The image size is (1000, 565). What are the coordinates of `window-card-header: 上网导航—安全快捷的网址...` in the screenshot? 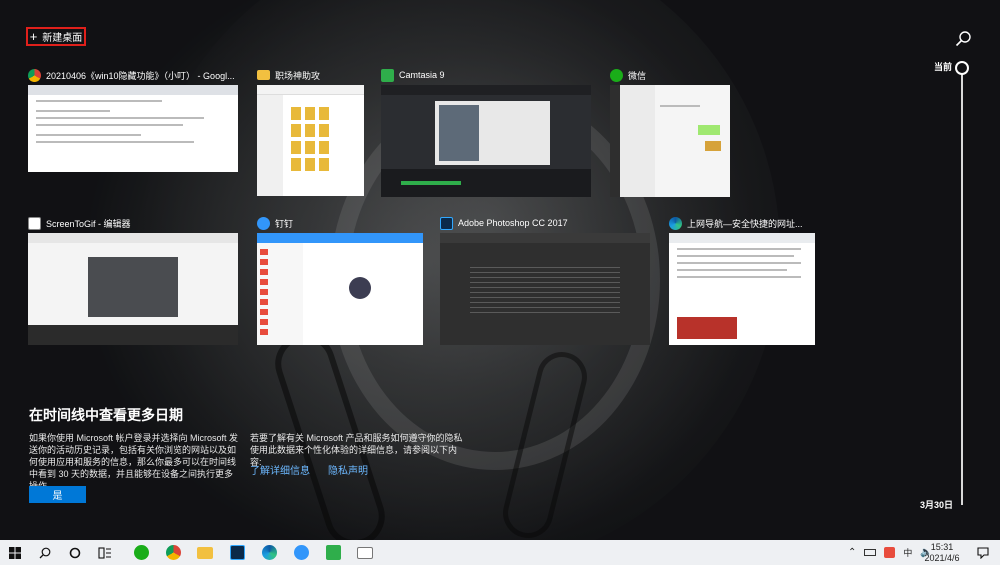 It's located at (736, 223).